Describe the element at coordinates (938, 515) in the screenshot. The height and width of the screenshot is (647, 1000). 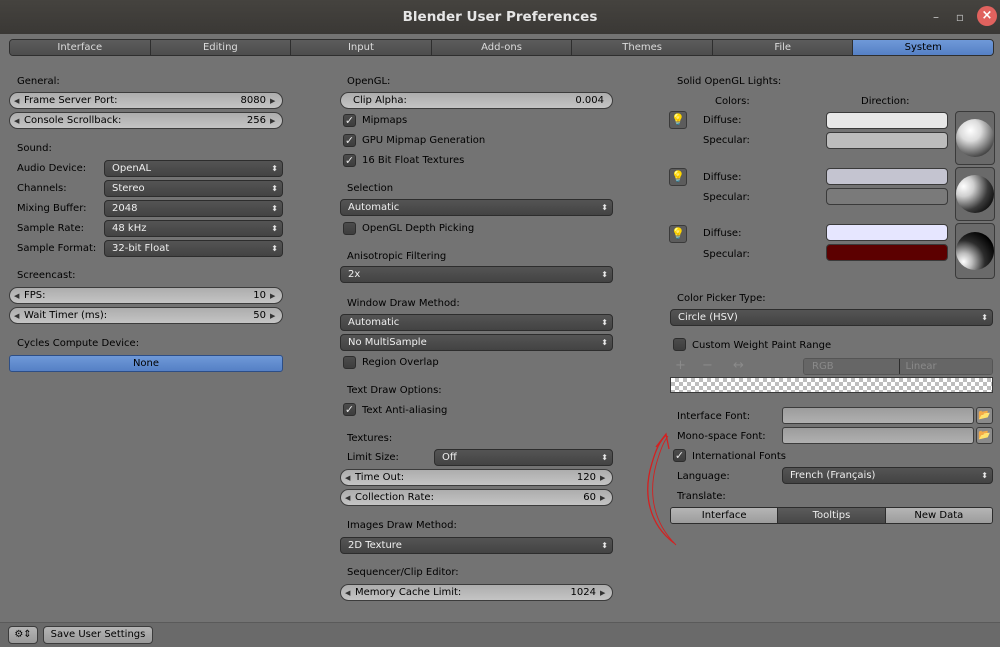
I see `translate-new-data-button: New Data` at that location.